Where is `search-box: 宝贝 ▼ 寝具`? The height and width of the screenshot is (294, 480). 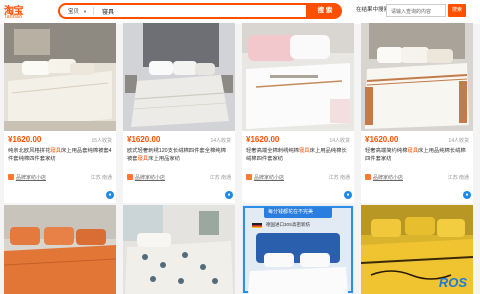 search-box: 宝贝 ▼ 寝具 is located at coordinates (183, 11).